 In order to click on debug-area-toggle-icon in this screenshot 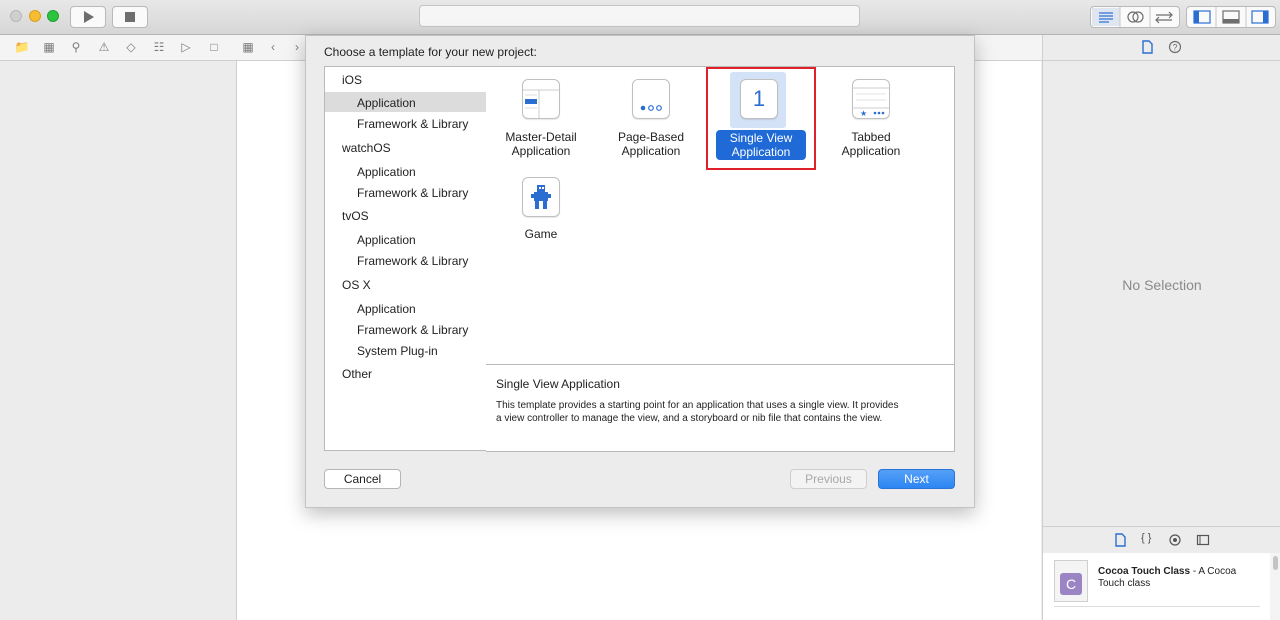, I will do `click(1231, 17)`.